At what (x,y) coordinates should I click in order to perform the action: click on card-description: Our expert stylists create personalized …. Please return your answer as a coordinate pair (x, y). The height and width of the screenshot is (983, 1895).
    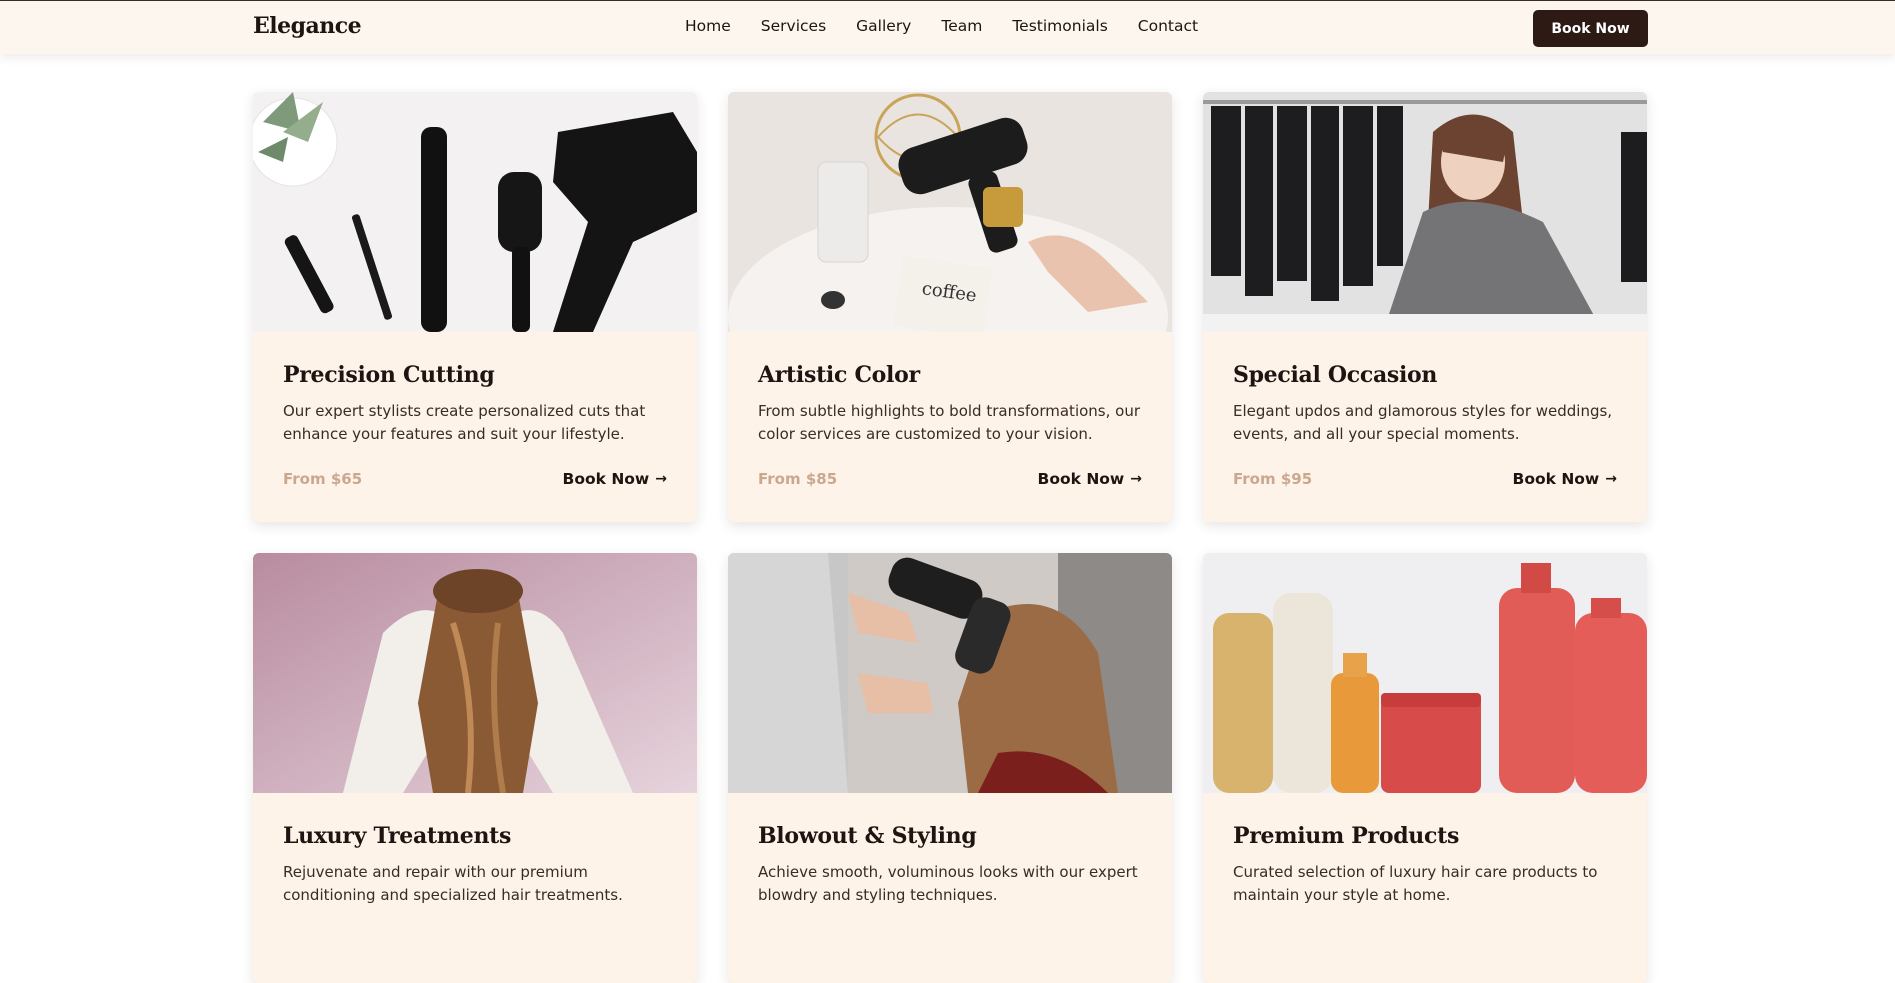
    Looking at the image, I should click on (464, 422).